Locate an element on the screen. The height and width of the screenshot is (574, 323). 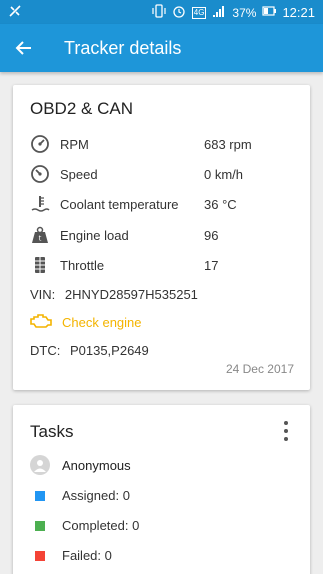
app-bar: Tracker details is located at coordinates (161, 48).